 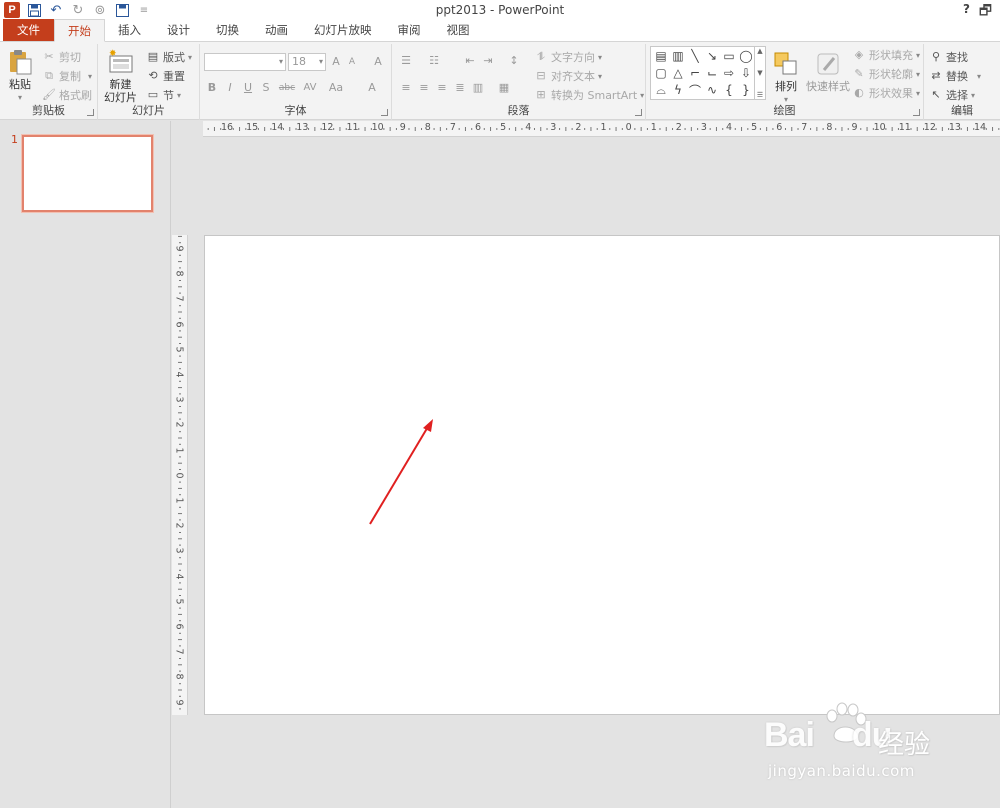 What do you see at coordinates (287, 88) in the screenshot?
I see `strikethrough-button: abc` at bounding box center [287, 88].